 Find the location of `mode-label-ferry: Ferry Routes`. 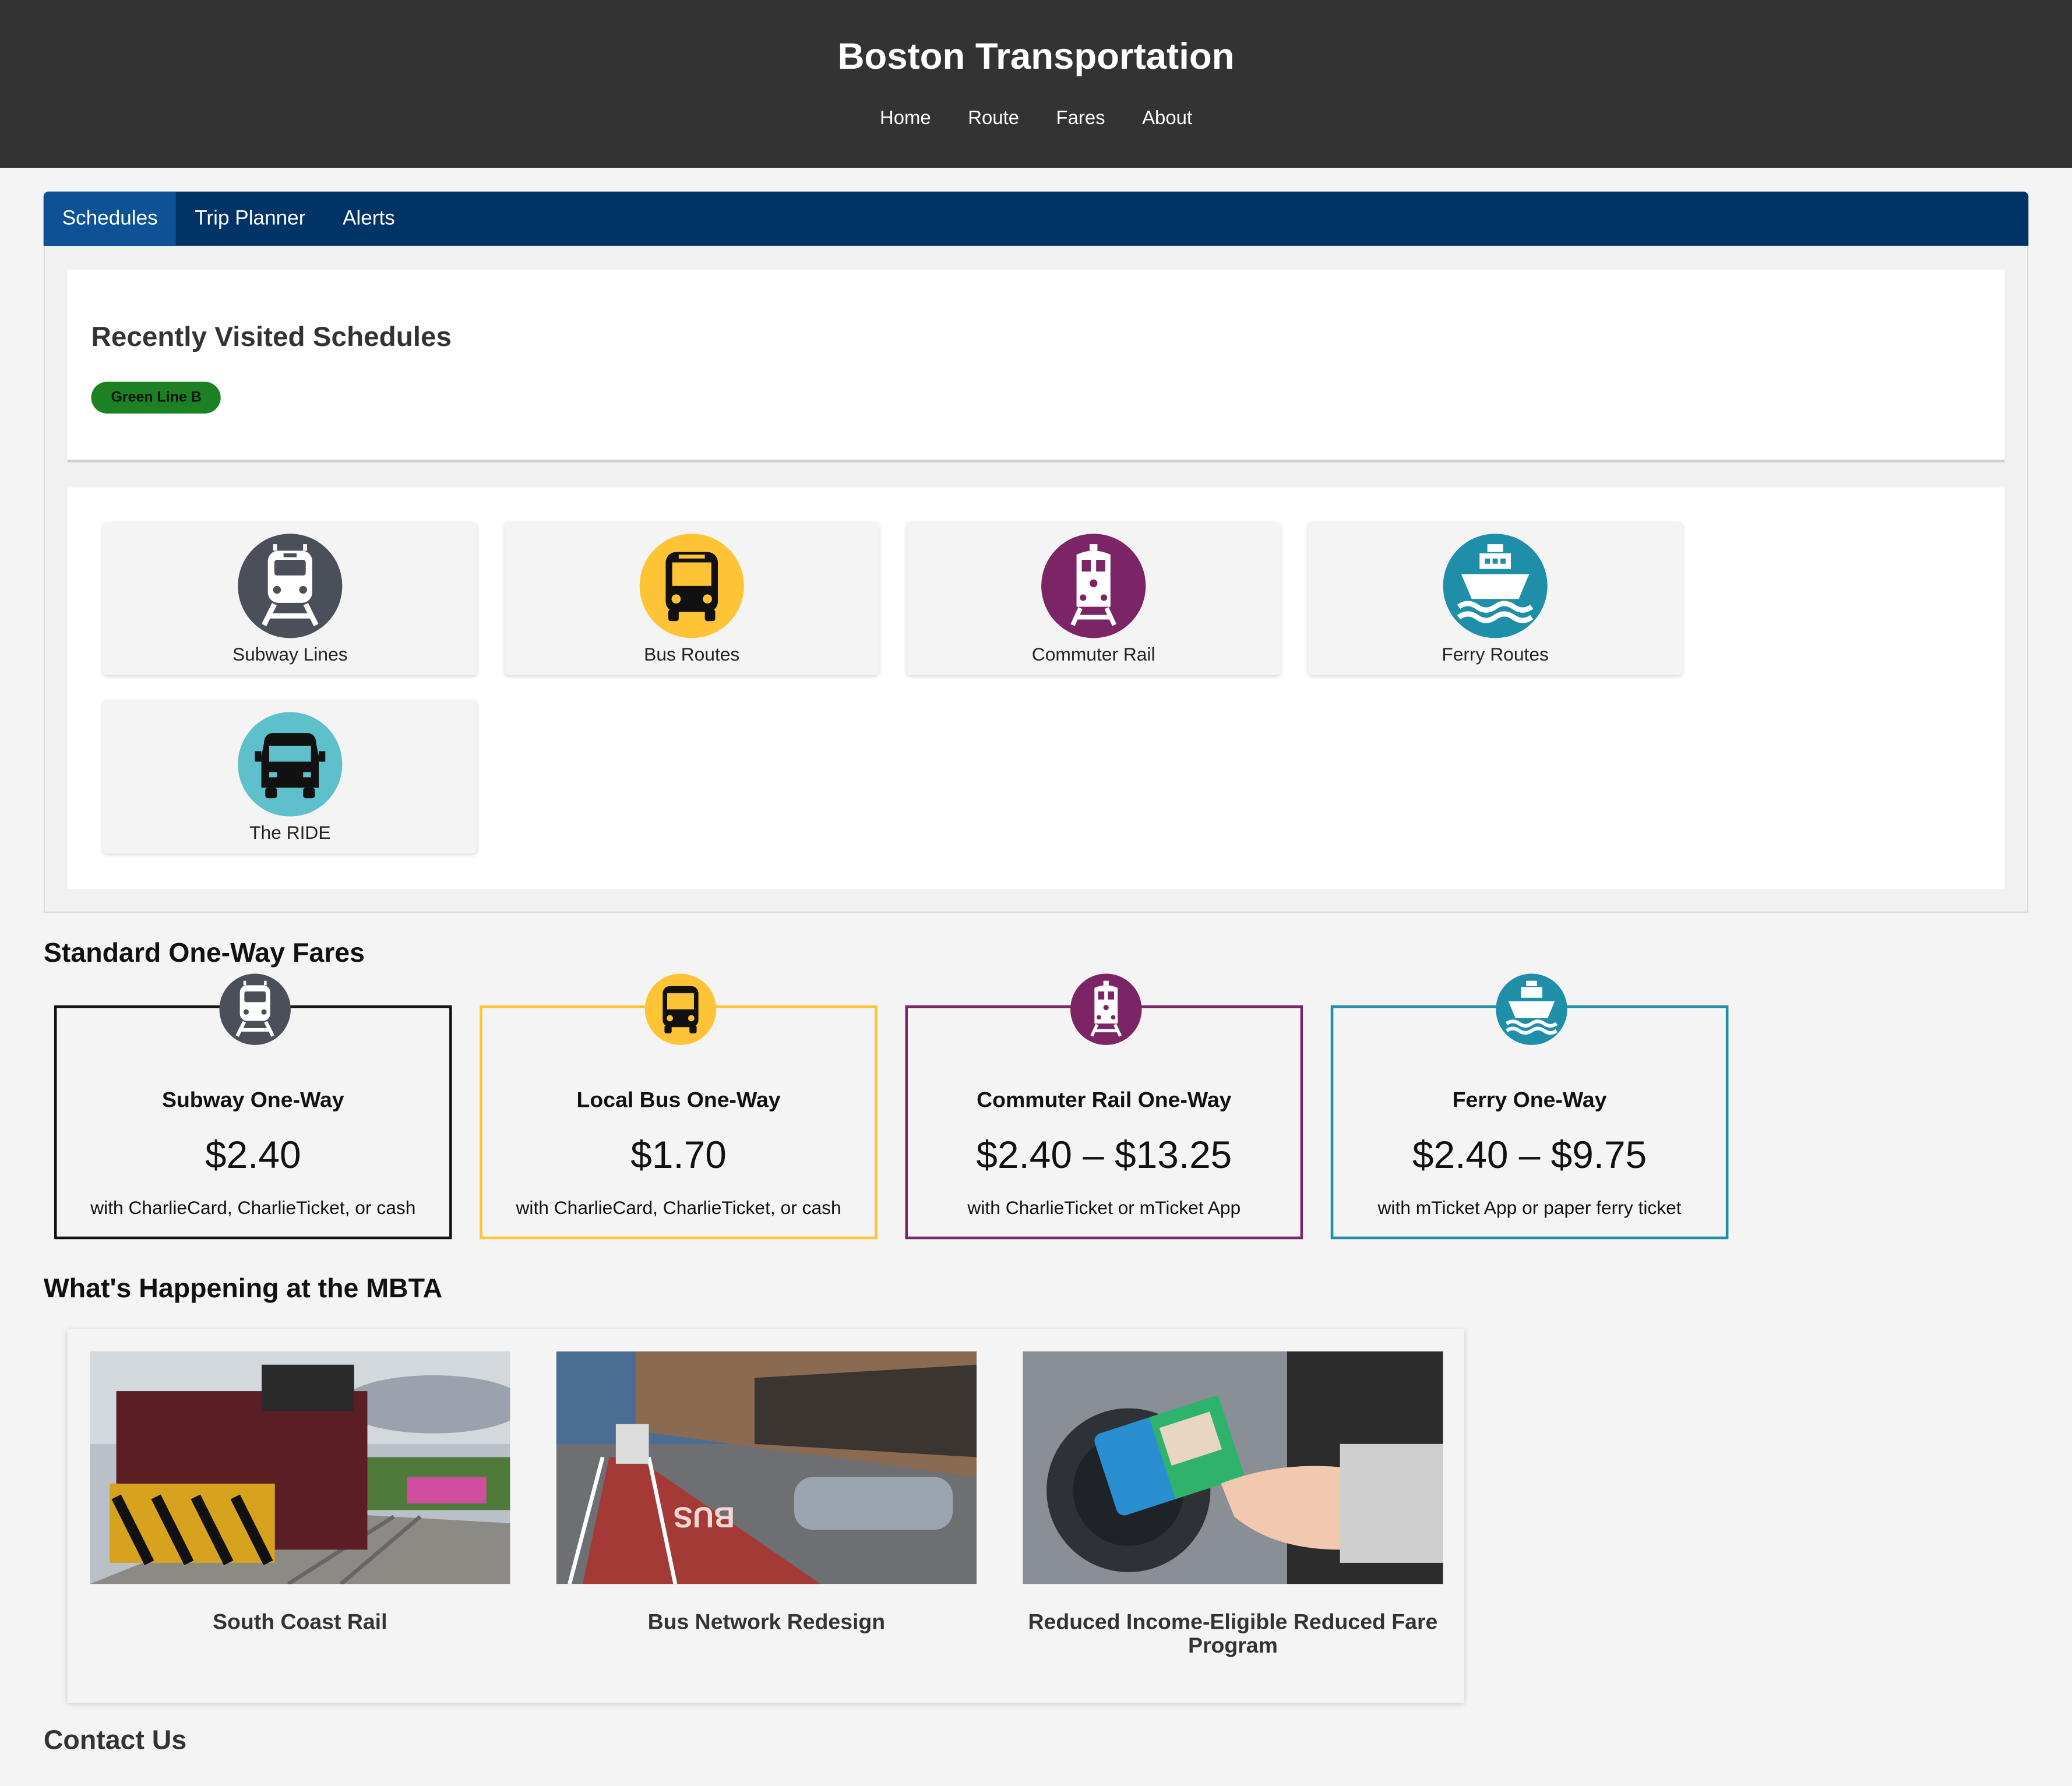

mode-label-ferry: Ferry Routes is located at coordinates (1495, 654).